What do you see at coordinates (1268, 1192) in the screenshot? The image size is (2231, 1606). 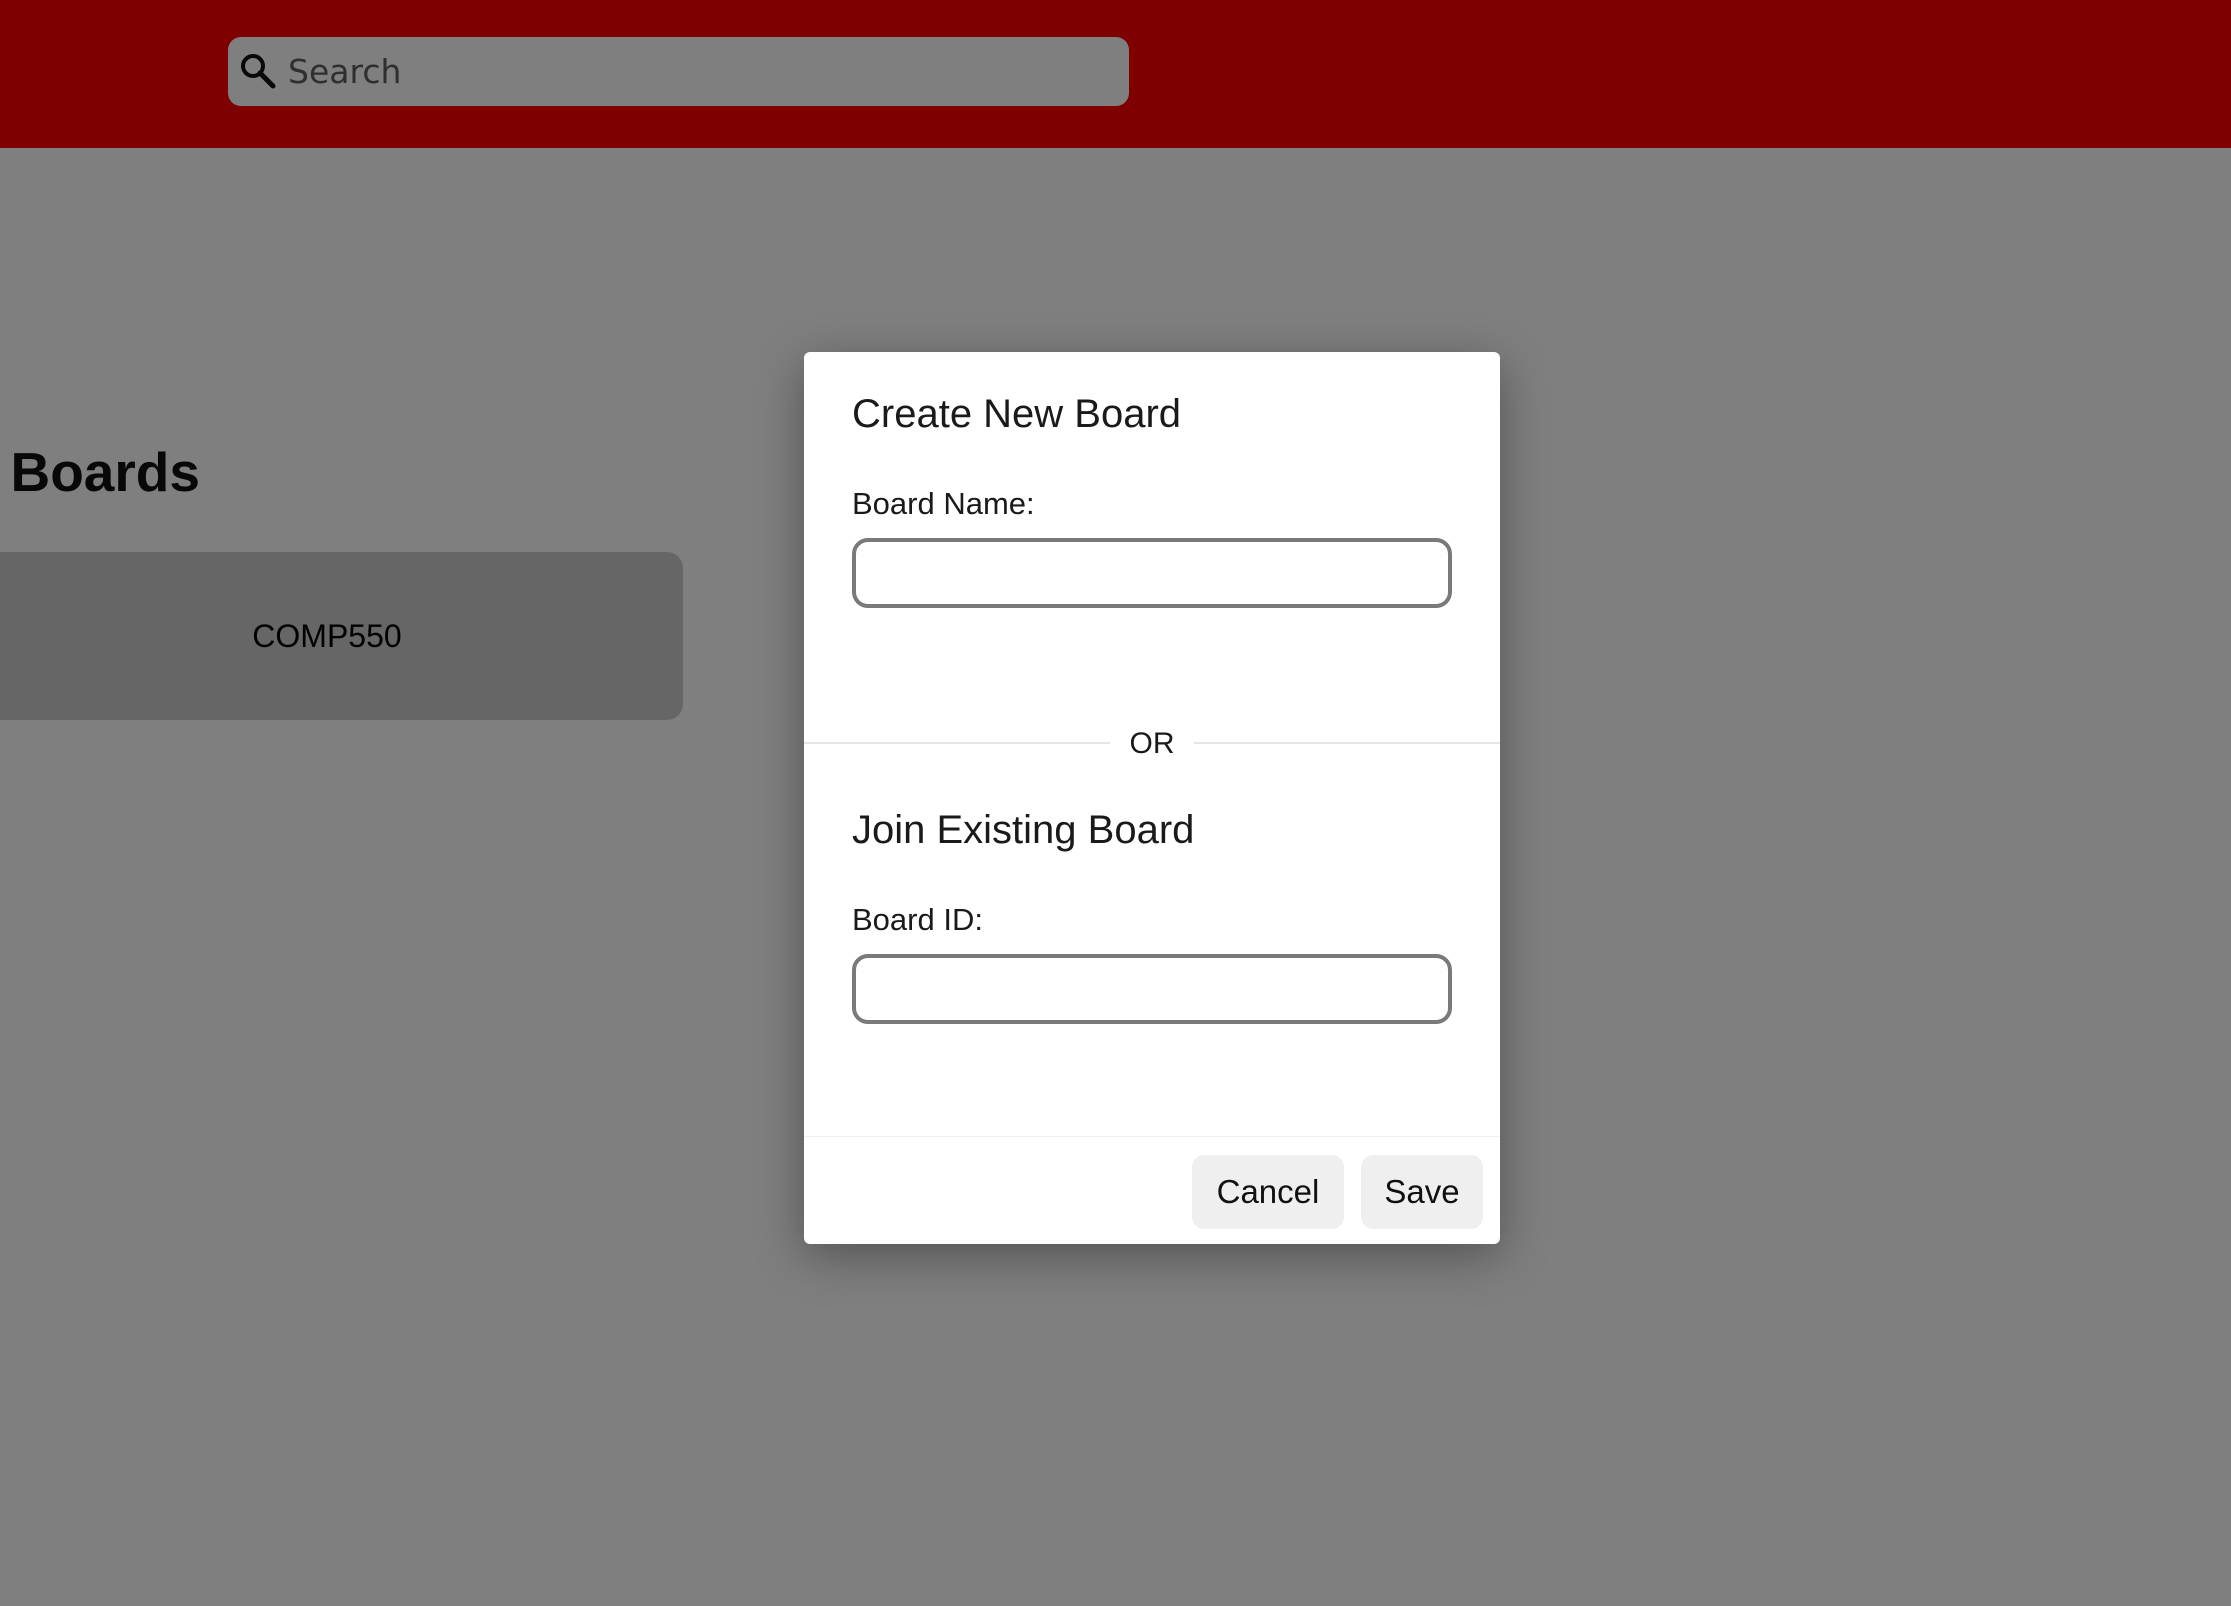 I see `cancel-button: Cancel` at bounding box center [1268, 1192].